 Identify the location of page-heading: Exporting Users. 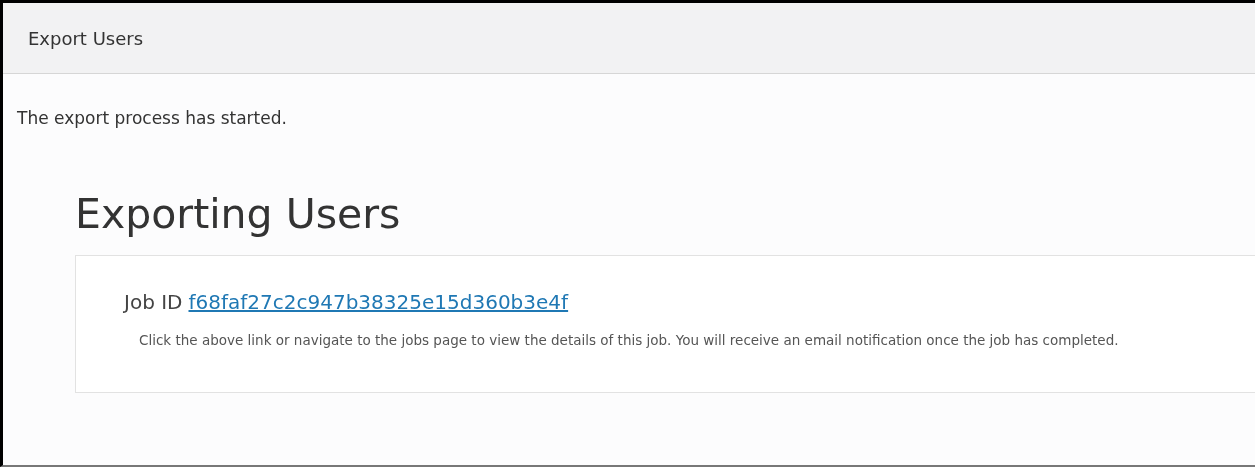
(238, 215).